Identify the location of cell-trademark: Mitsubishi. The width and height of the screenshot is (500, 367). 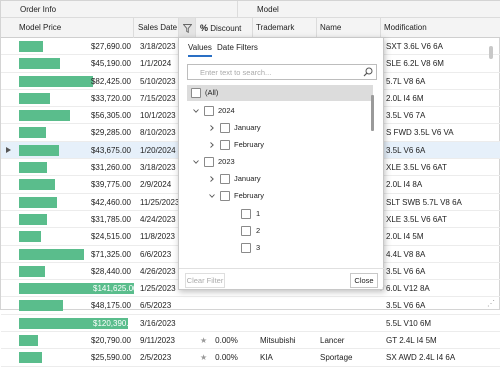
(286, 340).